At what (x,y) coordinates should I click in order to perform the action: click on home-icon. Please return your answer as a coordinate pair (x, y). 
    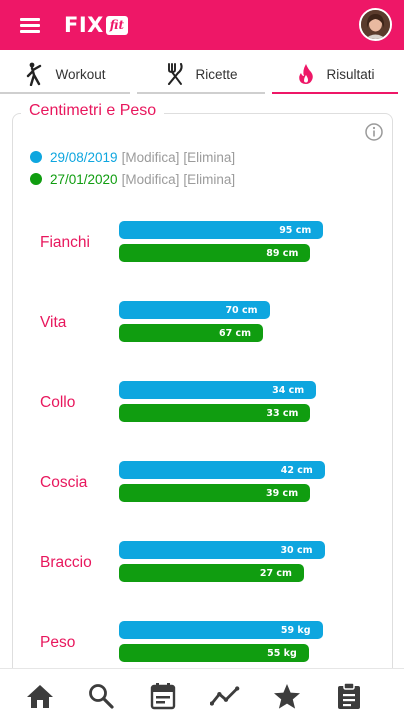
    Looking at the image, I should click on (40, 696).